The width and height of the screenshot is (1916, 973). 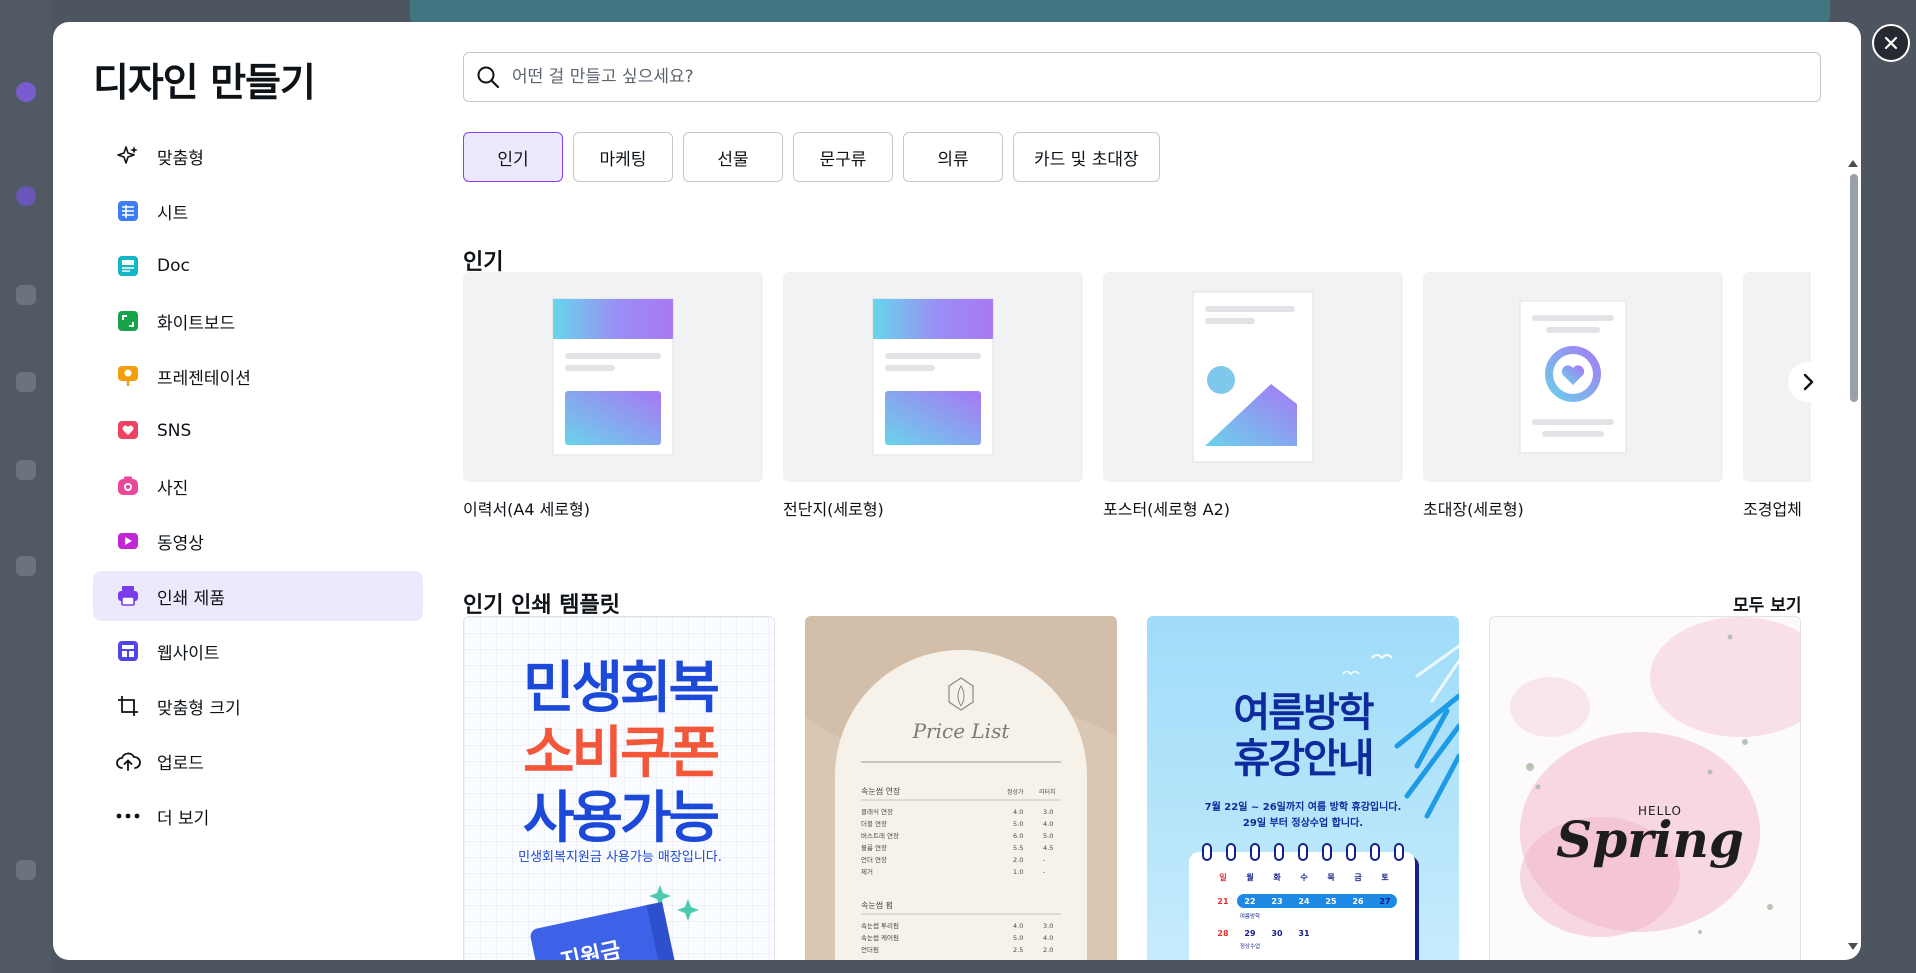 I want to click on templates-heading: 인기 인쇄 템플릿, so click(x=541, y=605).